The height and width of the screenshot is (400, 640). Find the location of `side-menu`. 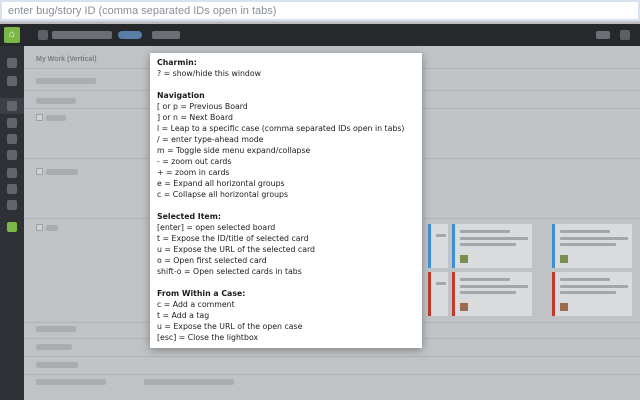

side-menu is located at coordinates (12, 223).